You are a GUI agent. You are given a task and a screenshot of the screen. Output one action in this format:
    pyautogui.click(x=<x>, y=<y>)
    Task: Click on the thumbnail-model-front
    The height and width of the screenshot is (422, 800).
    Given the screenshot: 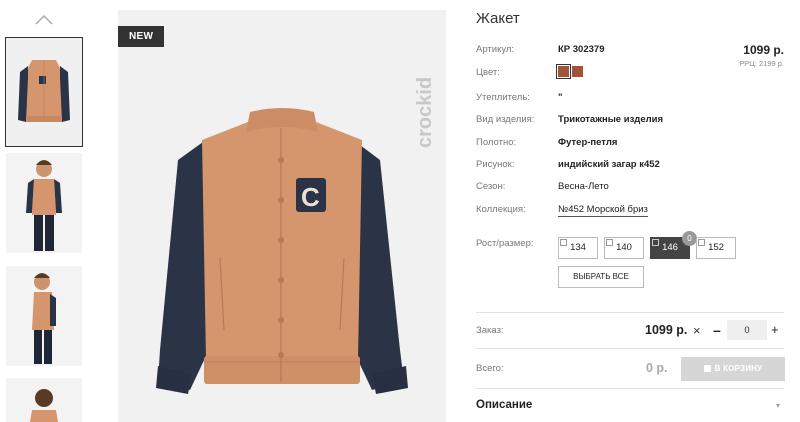 What is the action you would take?
    pyautogui.click(x=44, y=203)
    